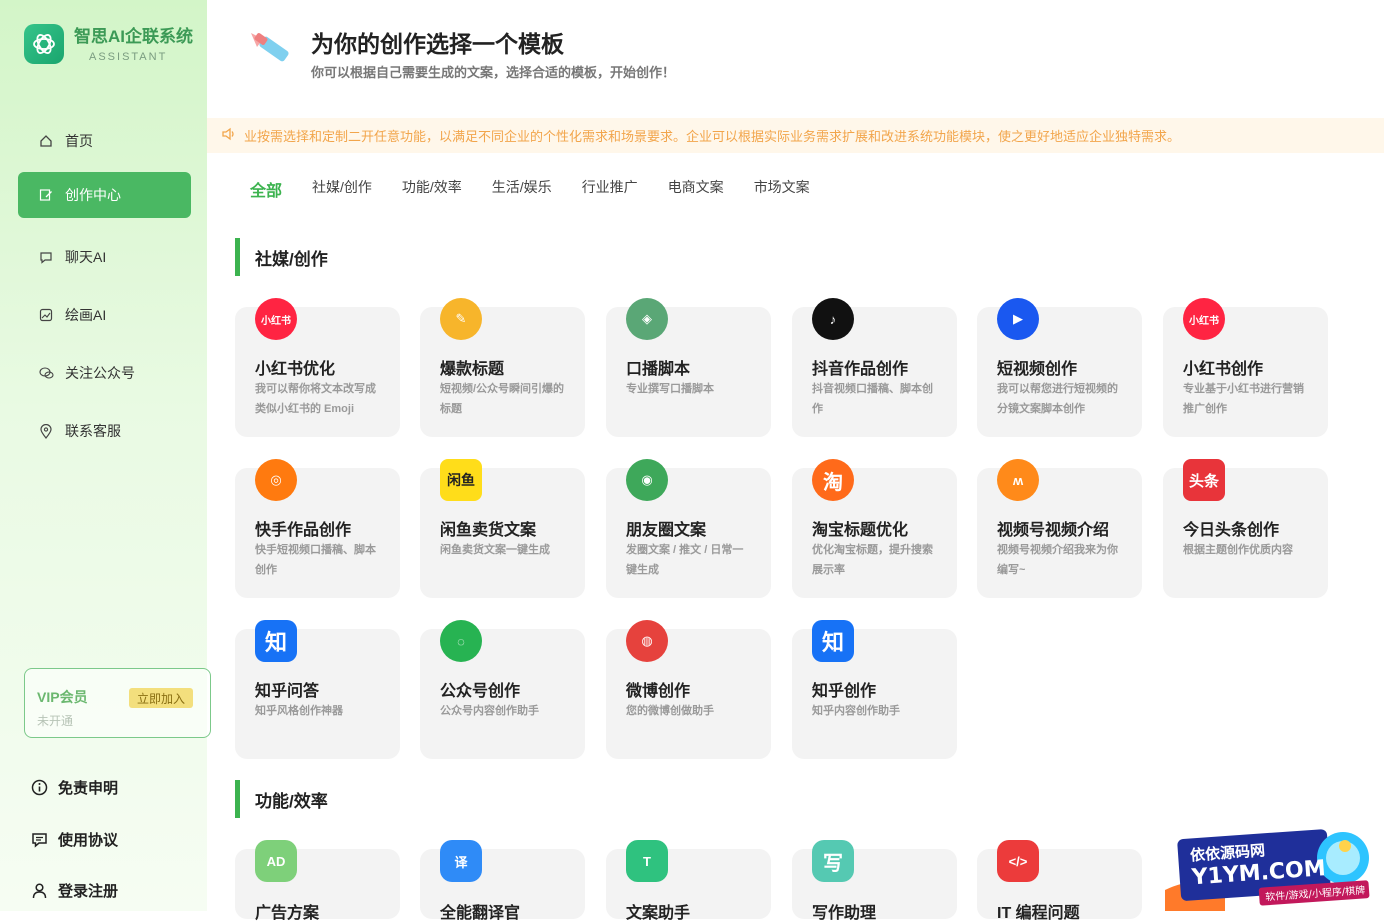 The width and height of the screenshot is (1384, 923). I want to click on template-card-desc: 我可以帮您进行短视频的分镜文案脚本创作, so click(1057, 399).